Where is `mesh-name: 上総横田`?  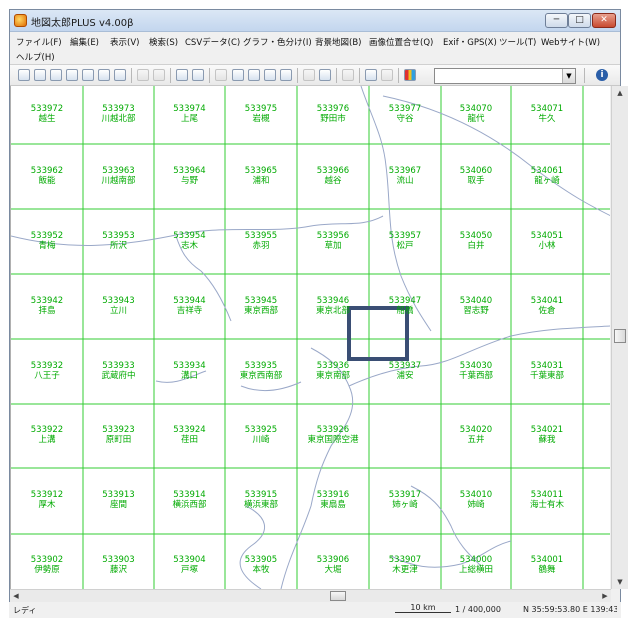 mesh-name: 上総横田 is located at coordinates (475, 570).